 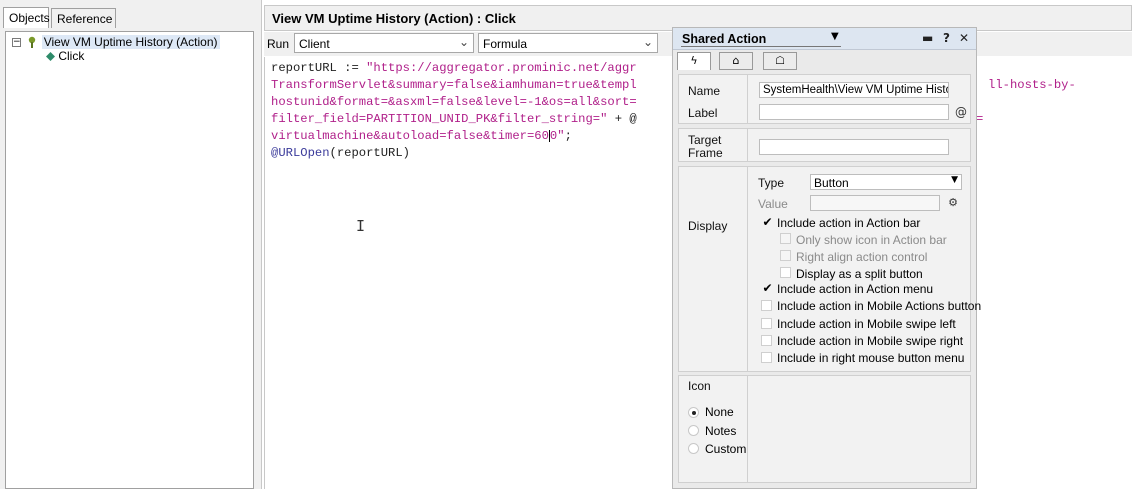 I want to click on name-field: SystemHealth\View VM Uptime History, so click(x=854, y=90).